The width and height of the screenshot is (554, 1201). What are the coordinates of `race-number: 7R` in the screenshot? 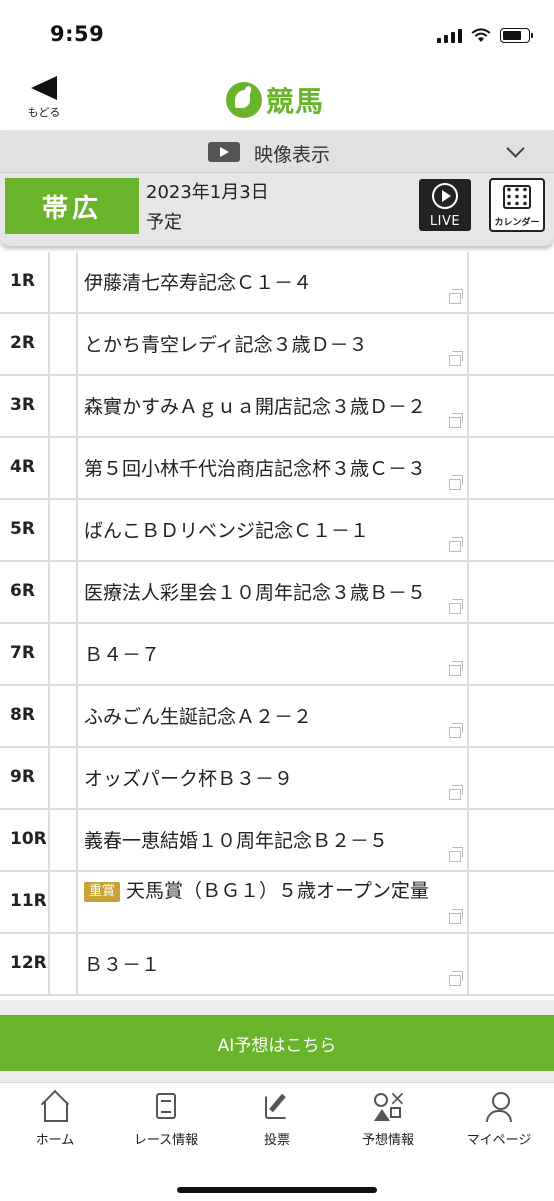 It's located at (22, 653).